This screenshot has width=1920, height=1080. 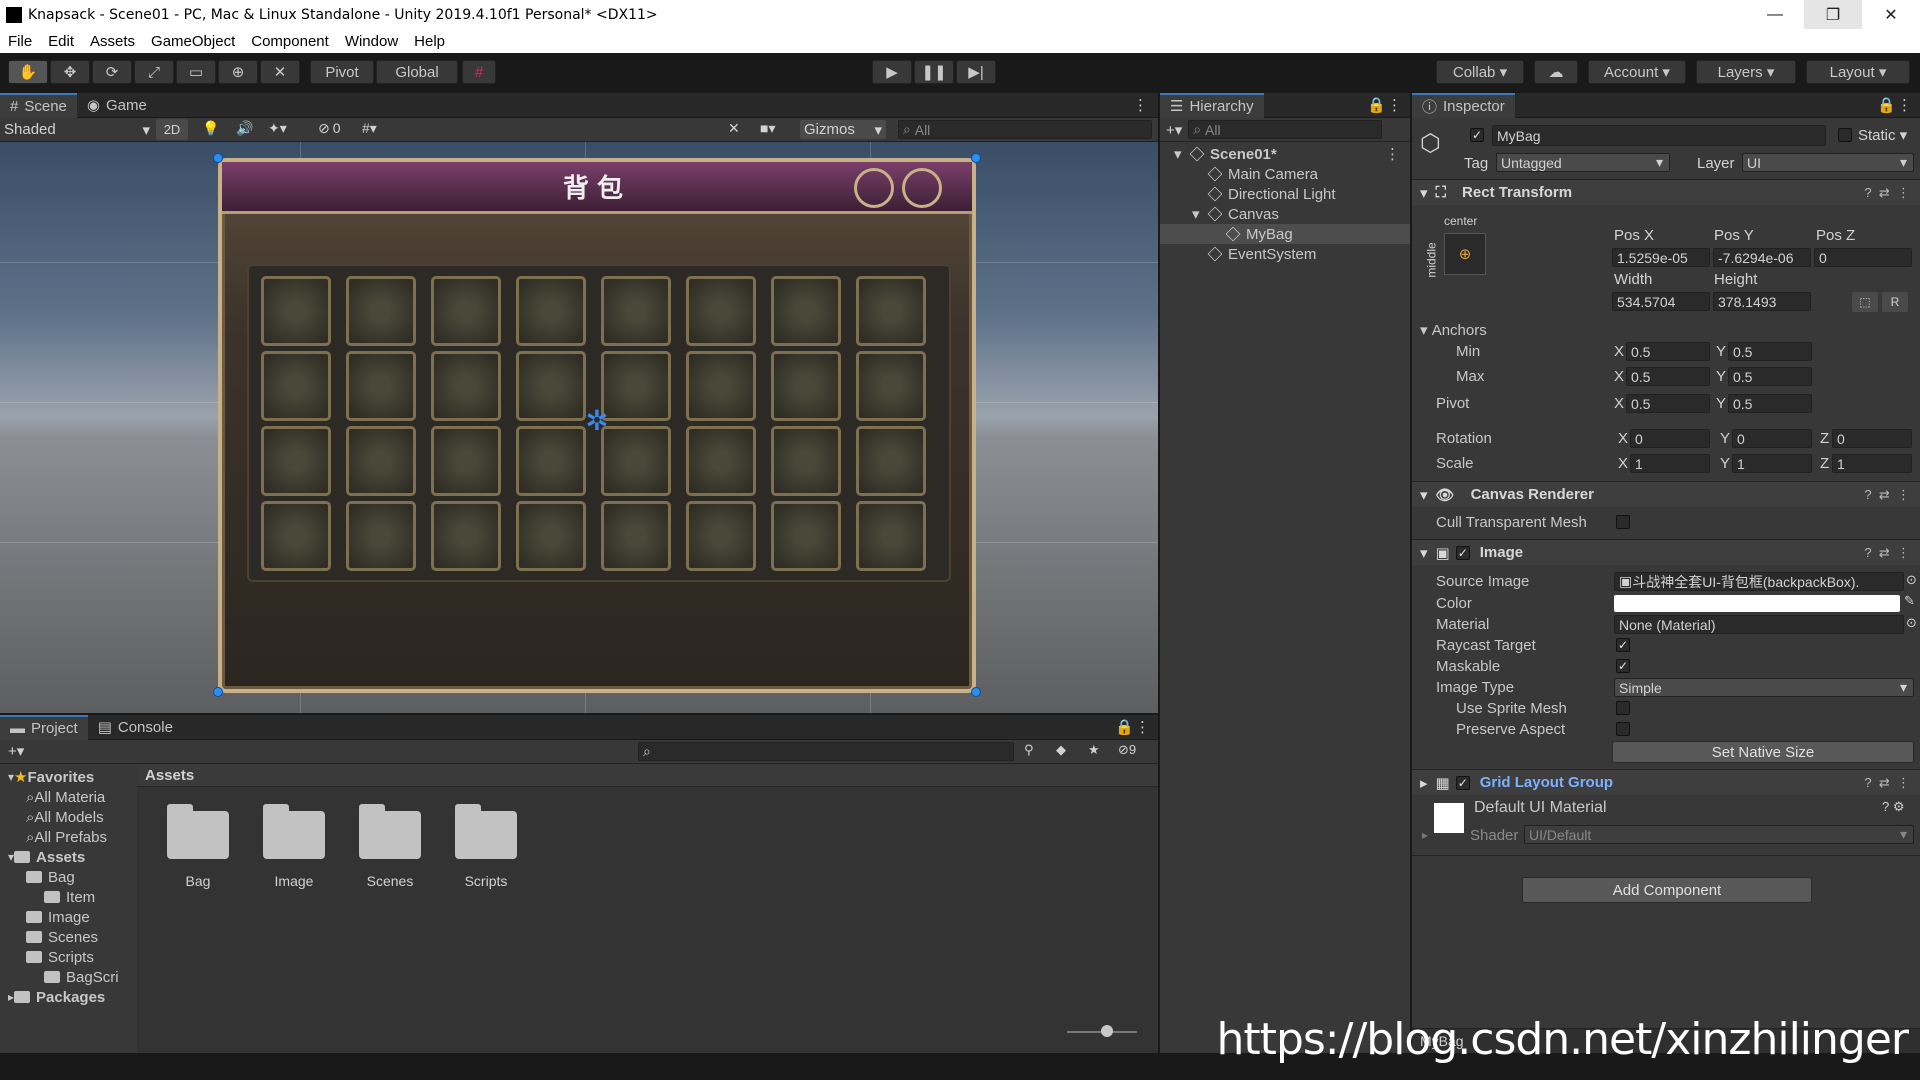 What do you see at coordinates (1719, 834) in the screenshot?
I see `shader-dropdown: UI/Default ▾` at bounding box center [1719, 834].